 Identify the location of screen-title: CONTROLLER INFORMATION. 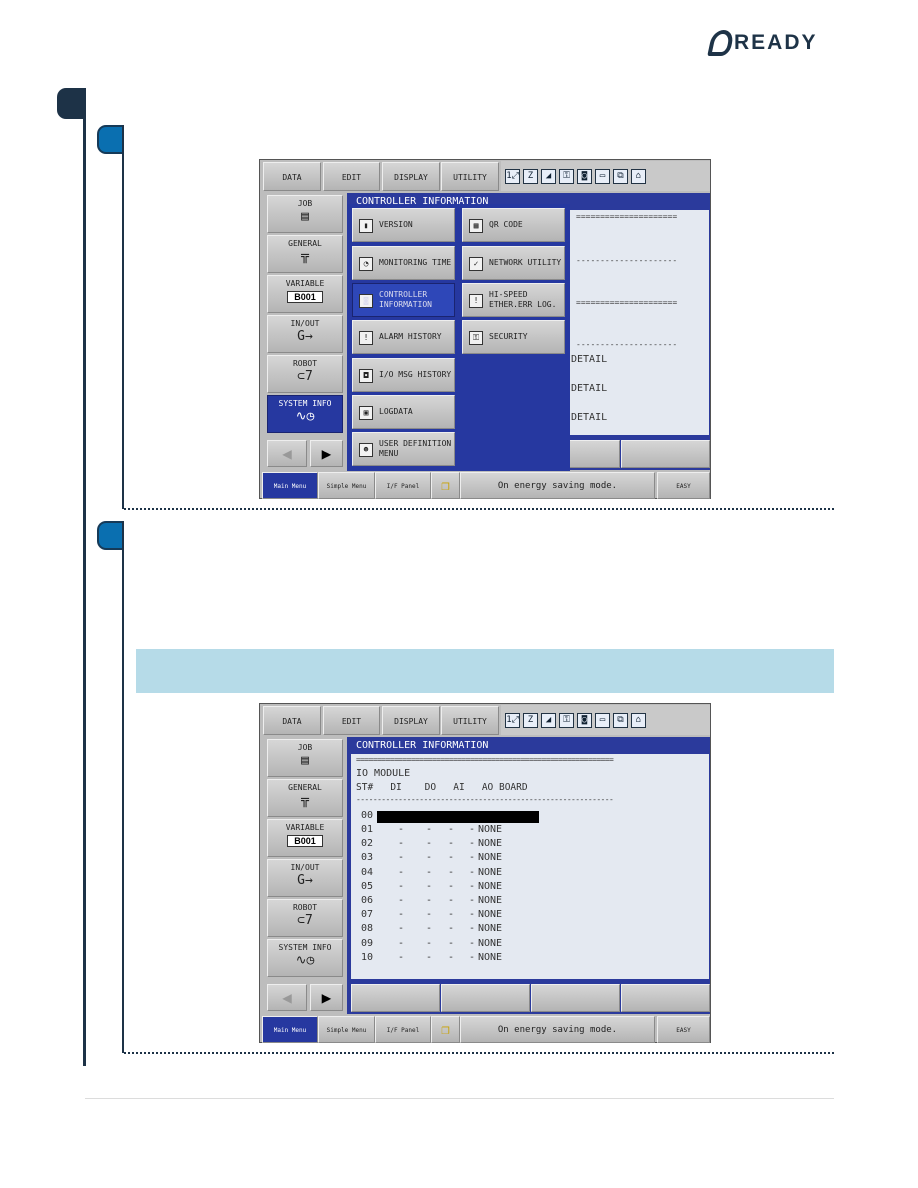
(422, 745).